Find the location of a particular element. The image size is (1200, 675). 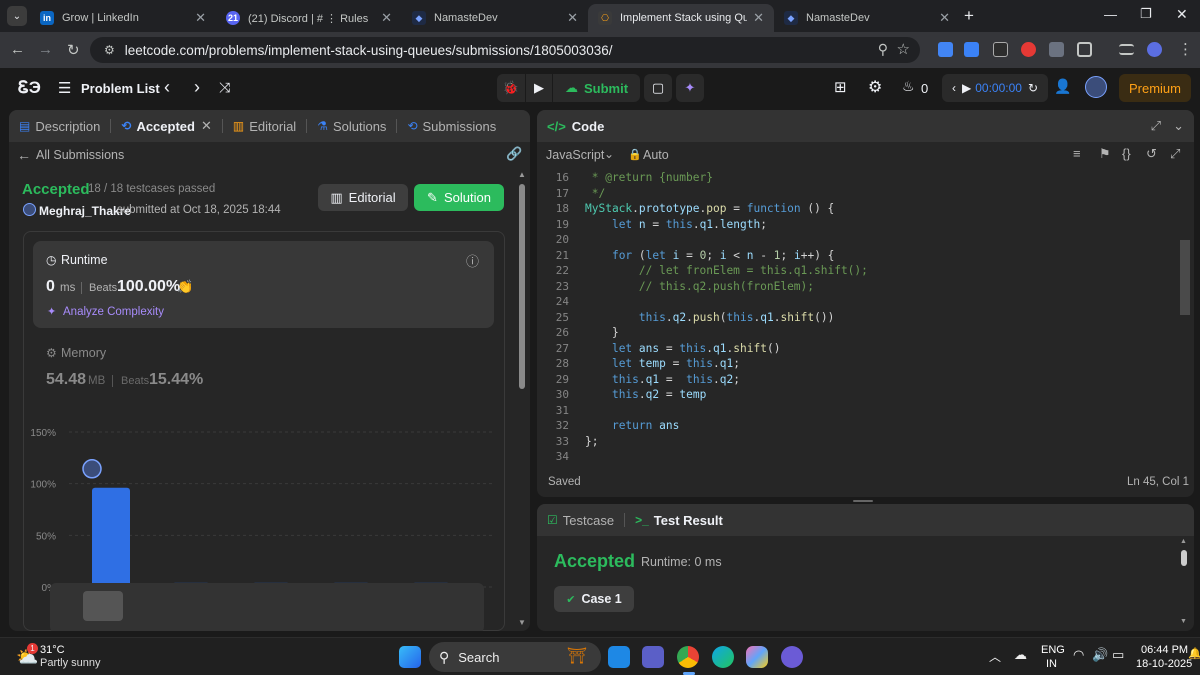

vpn-extension-icon is located at coordinates (1056, 49).